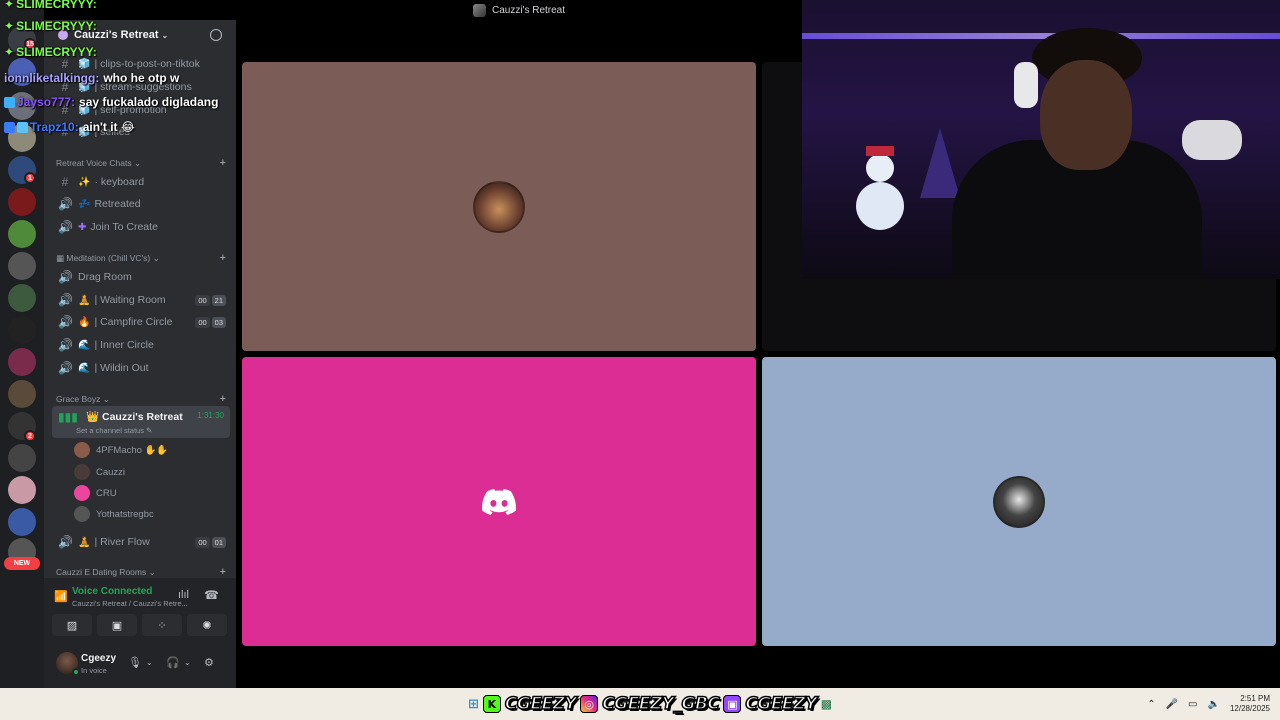 The height and width of the screenshot is (720, 1280). Describe the element at coordinates (61, 596) in the screenshot. I see `signal-icon: 📶` at that location.